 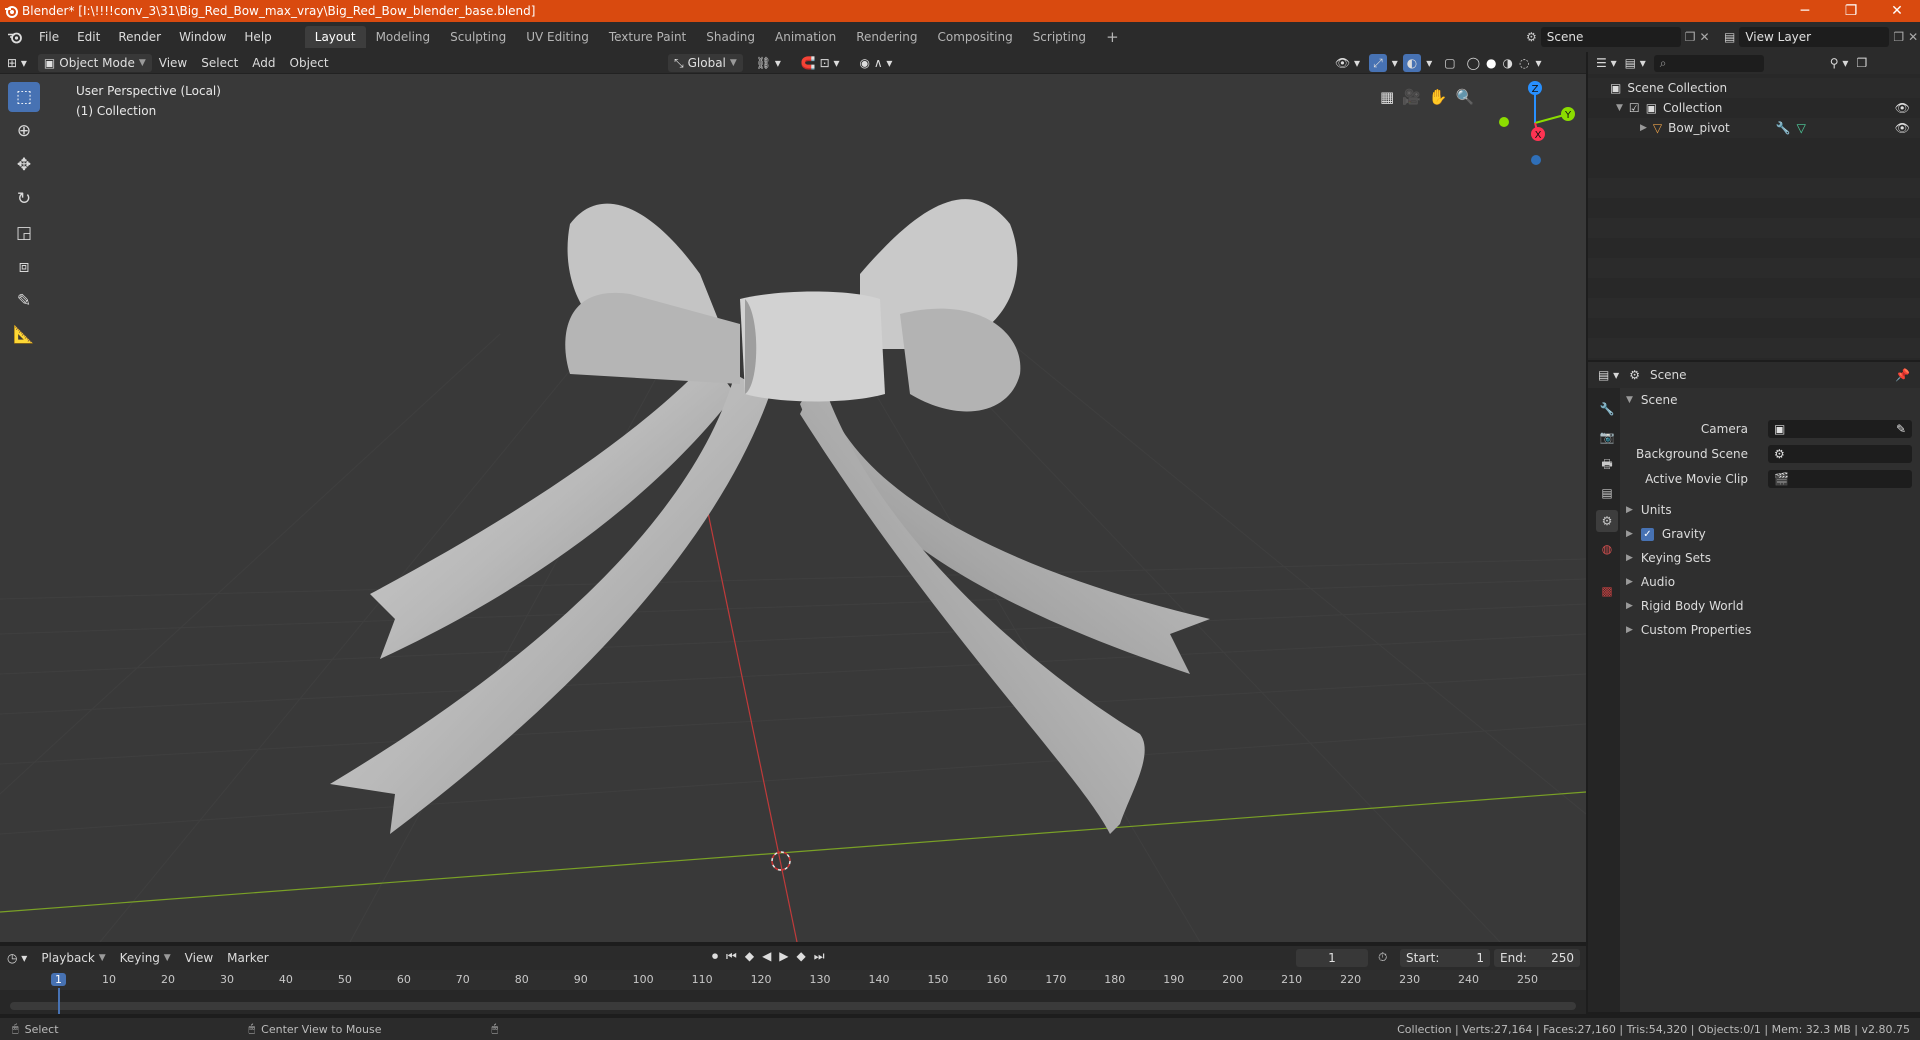 What do you see at coordinates (1537, 958) in the screenshot?
I see `end-frame-field: End: 250` at bounding box center [1537, 958].